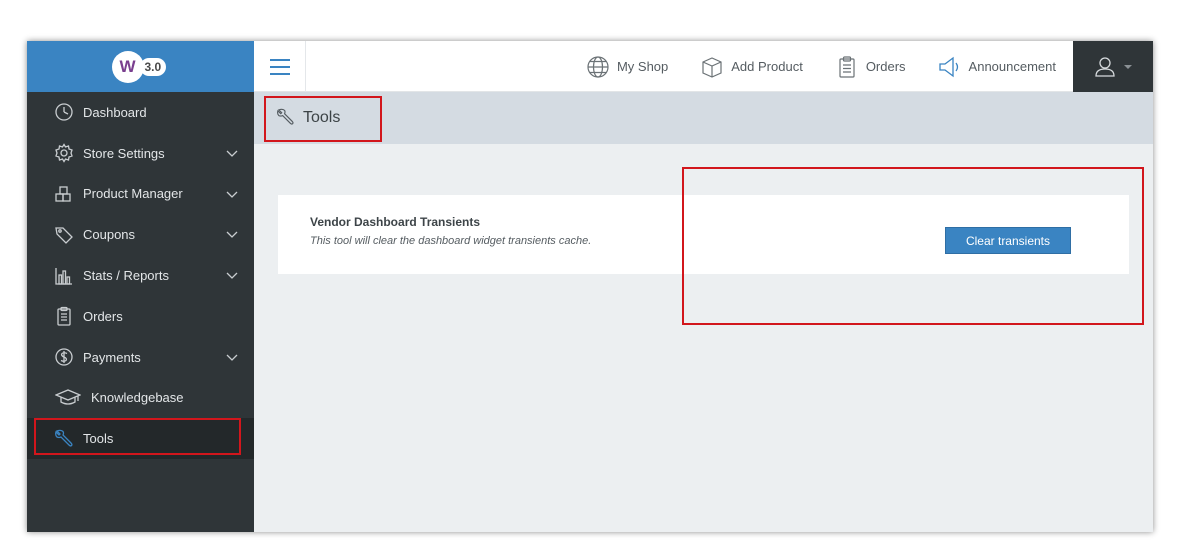  I want to click on hamburger-icon, so click(279, 66).